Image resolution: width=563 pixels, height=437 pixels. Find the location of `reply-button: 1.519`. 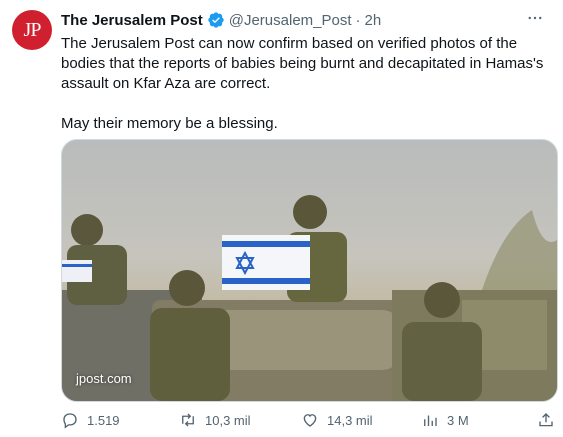

reply-button: 1.519 is located at coordinates (90, 420).